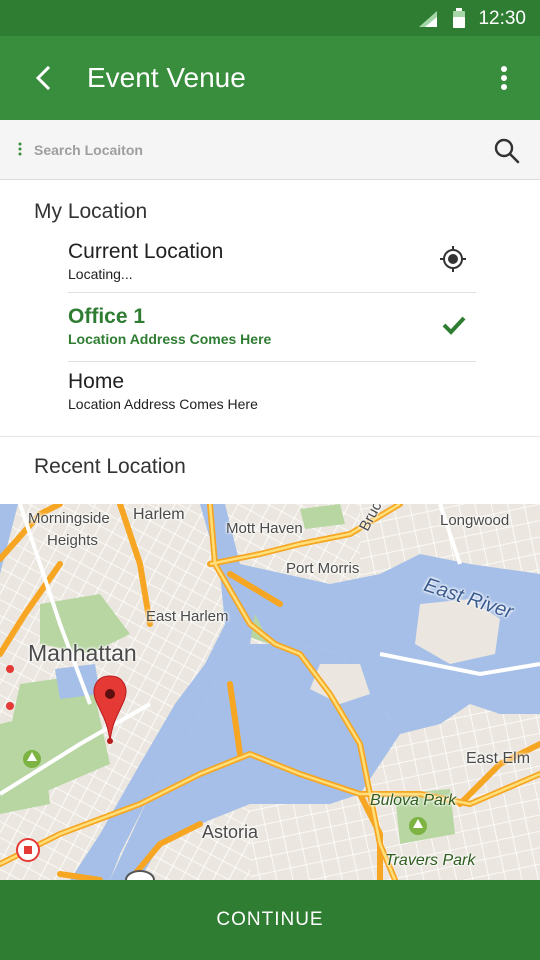 The width and height of the screenshot is (540, 960). I want to click on page-title: Event Venue, so click(166, 77).